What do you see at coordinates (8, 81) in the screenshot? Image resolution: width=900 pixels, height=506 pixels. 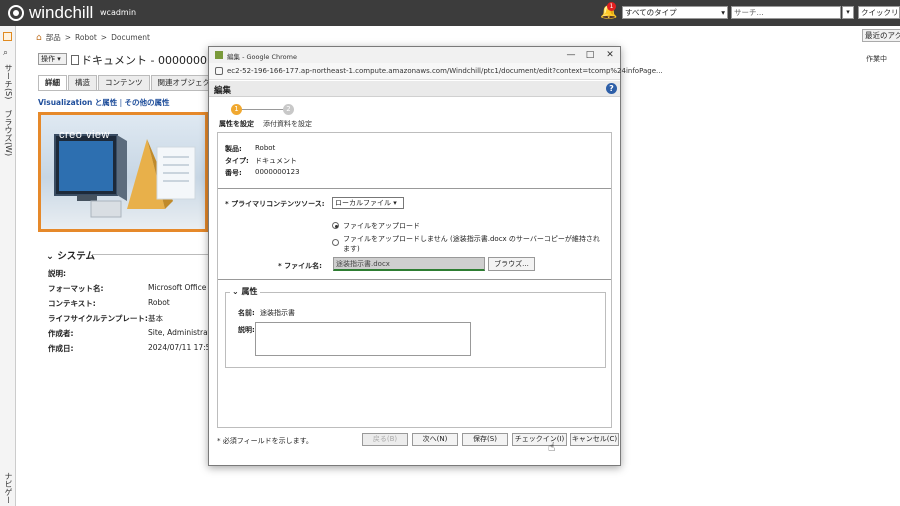 I see `search-rail-tab: サーチ(S)` at bounding box center [8, 81].